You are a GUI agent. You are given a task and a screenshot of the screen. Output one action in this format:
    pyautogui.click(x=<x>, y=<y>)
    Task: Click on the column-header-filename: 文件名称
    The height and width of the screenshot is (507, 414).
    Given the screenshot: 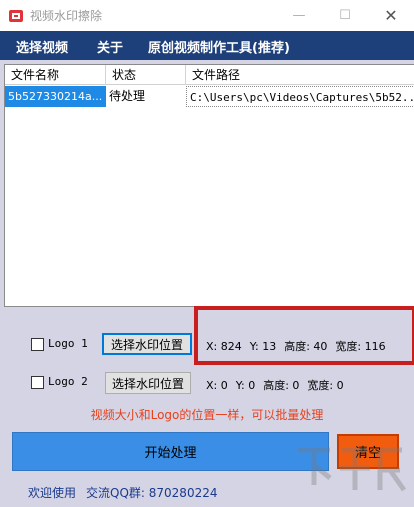 What is the action you would take?
    pyautogui.click(x=55, y=75)
    